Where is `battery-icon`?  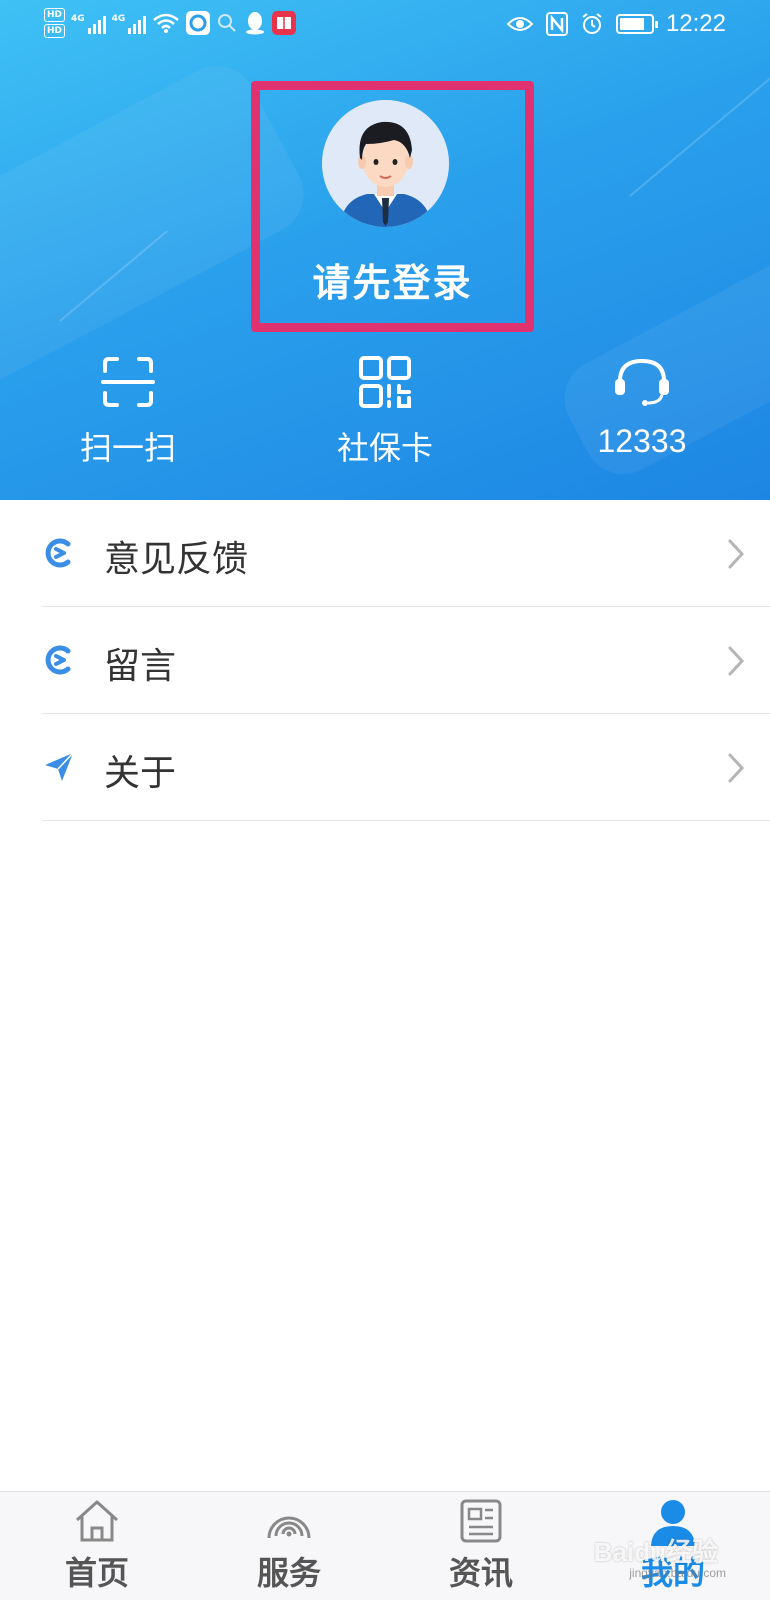 battery-icon is located at coordinates (636, 24).